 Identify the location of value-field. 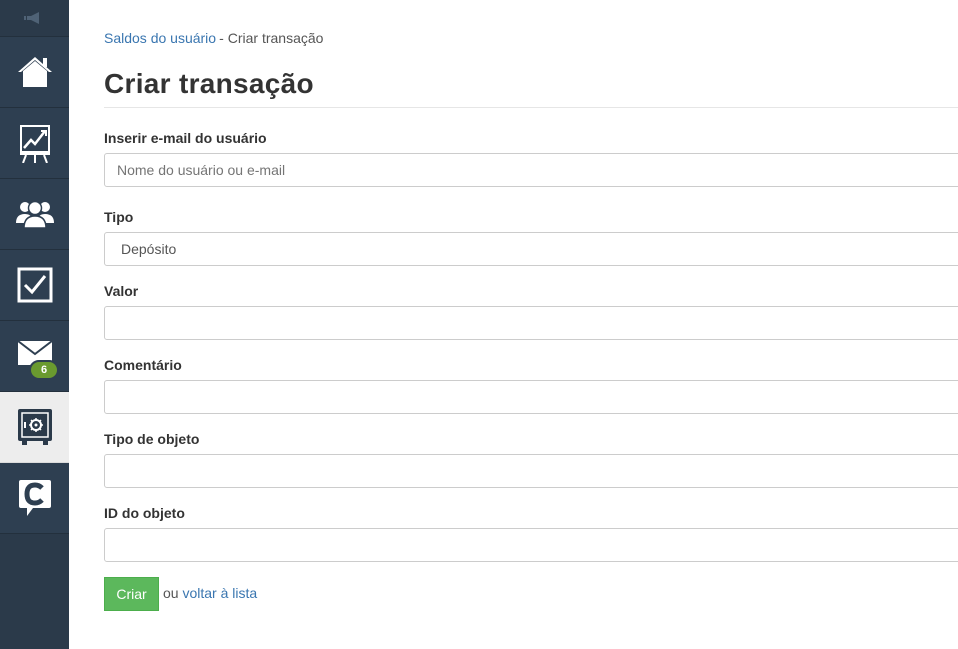
(531, 323).